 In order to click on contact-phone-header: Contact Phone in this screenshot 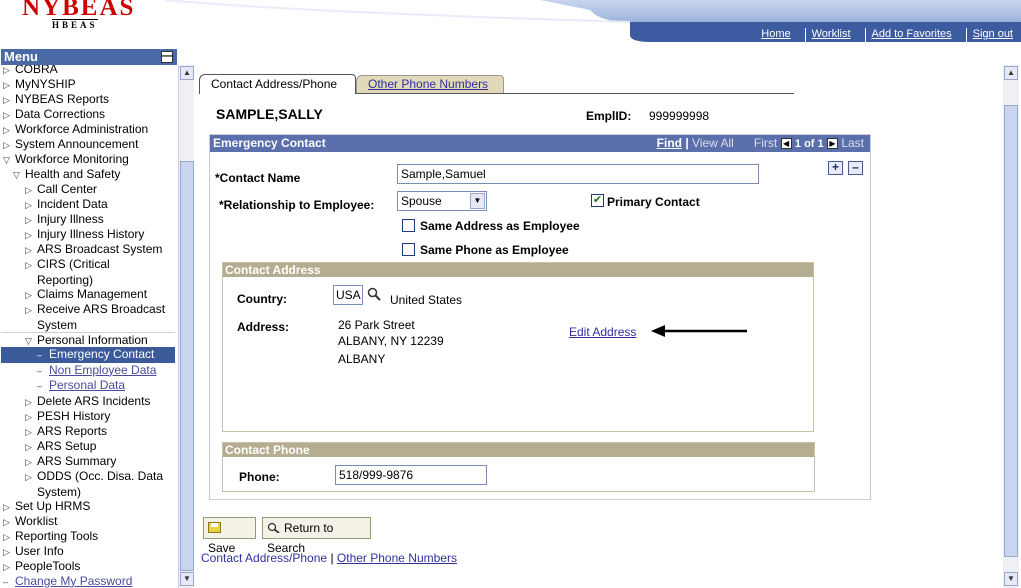, I will do `click(518, 450)`.